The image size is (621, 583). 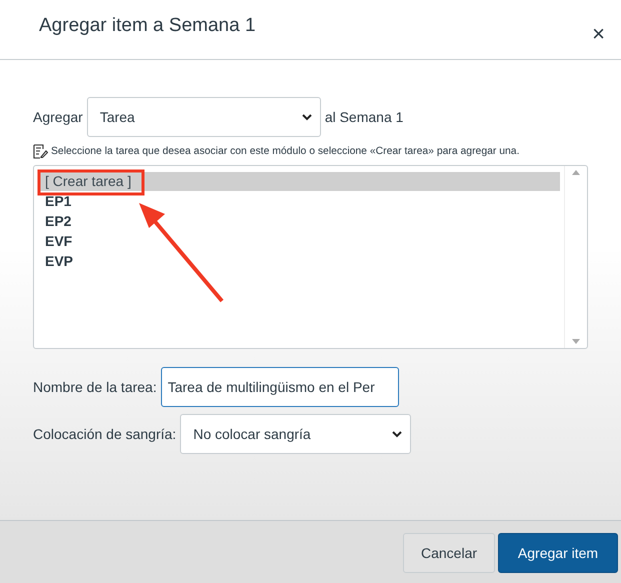 What do you see at coordinates (95, 387) in the screenshot?
I see `field-label: Nombre de la tarea:` at bounding box center [95, 387].